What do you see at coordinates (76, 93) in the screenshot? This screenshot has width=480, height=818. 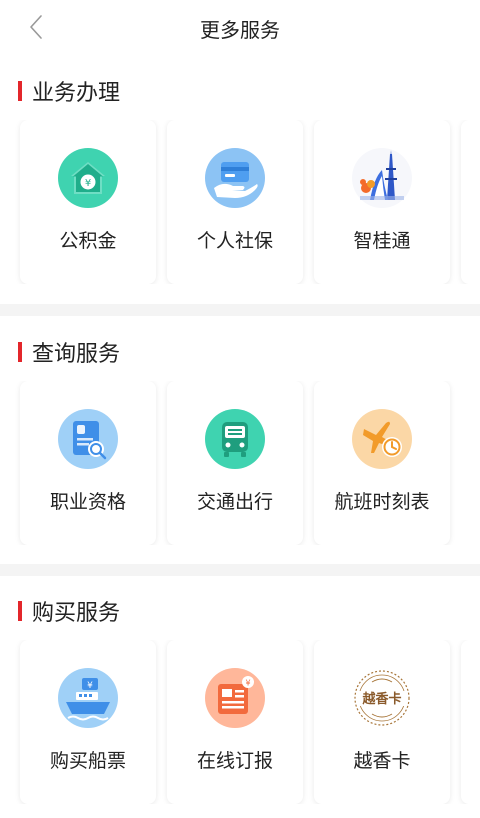 I see `section-title: 业务办理` at bounding box center [76, 93].